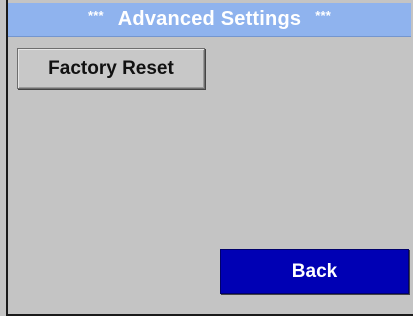 The height and width of the screenshot is (316, 413). I want to click on title-decoration-left: ***, so click(95, 15).